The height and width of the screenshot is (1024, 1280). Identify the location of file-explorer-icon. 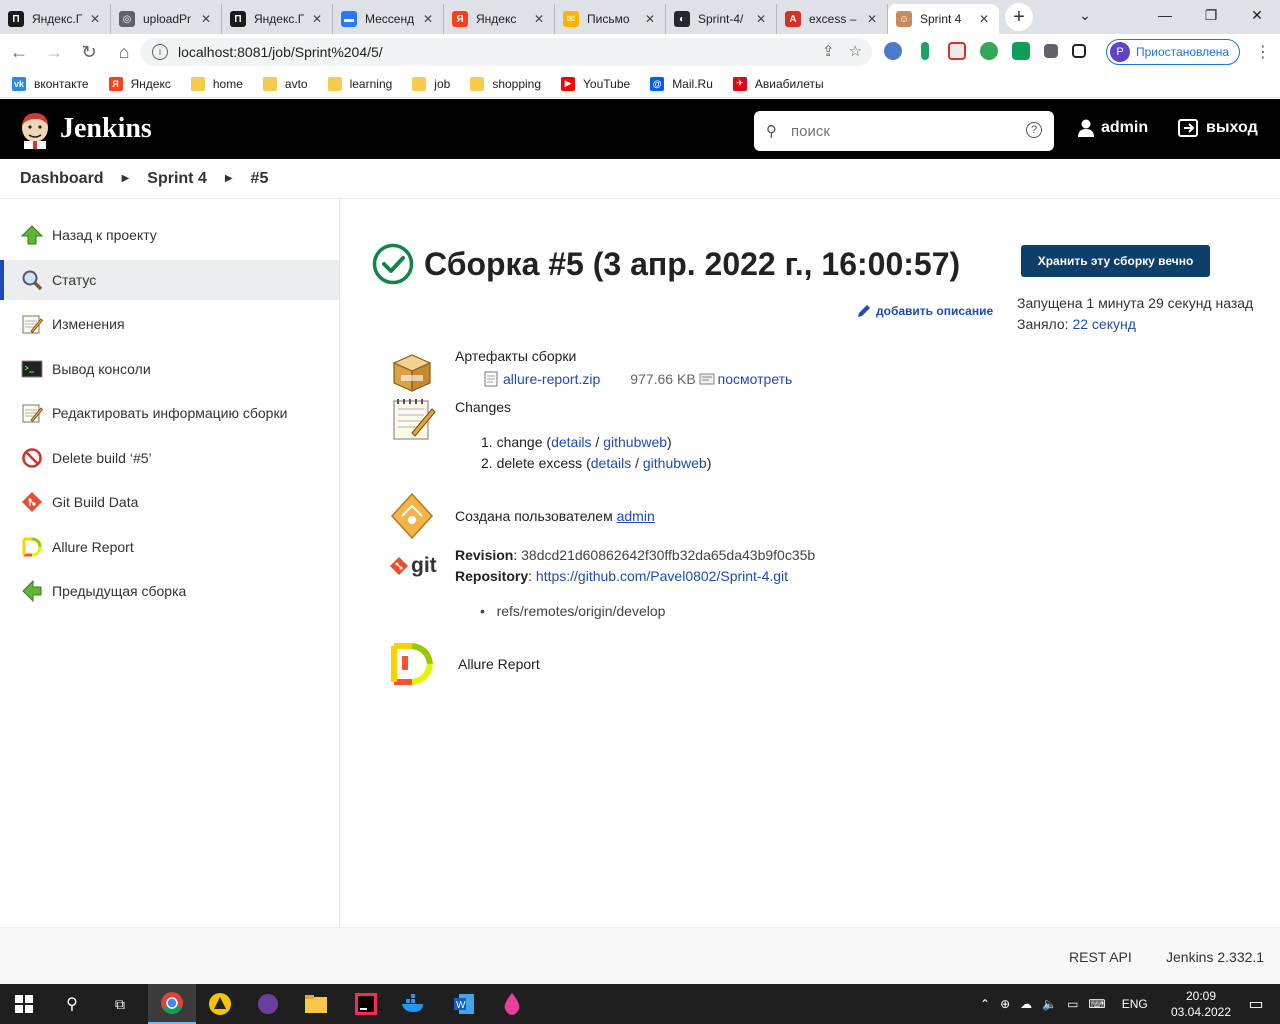
(316, 1004).